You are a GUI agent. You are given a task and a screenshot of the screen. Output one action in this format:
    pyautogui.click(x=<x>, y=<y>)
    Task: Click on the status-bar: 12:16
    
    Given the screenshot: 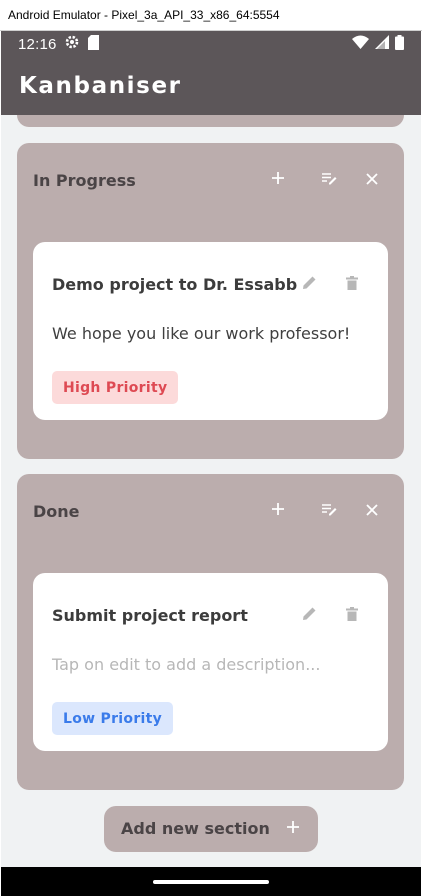 What is the action you would take?
    pyautogui.click(x=211, y=44)
    